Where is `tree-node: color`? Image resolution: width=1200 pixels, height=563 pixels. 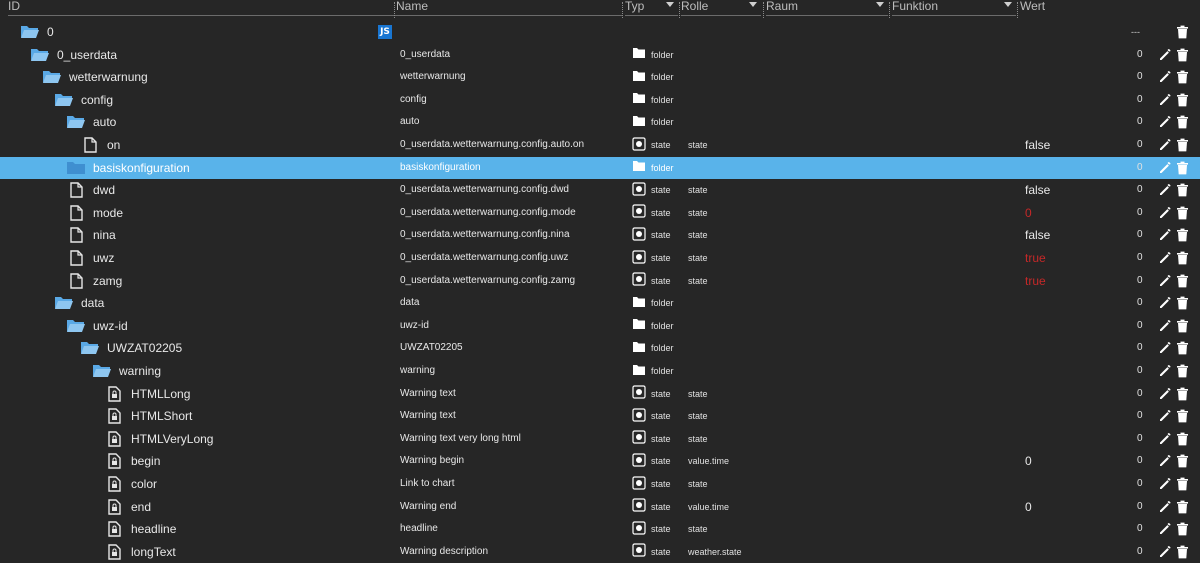
tree-node: color is located at coordinates (130, 484).